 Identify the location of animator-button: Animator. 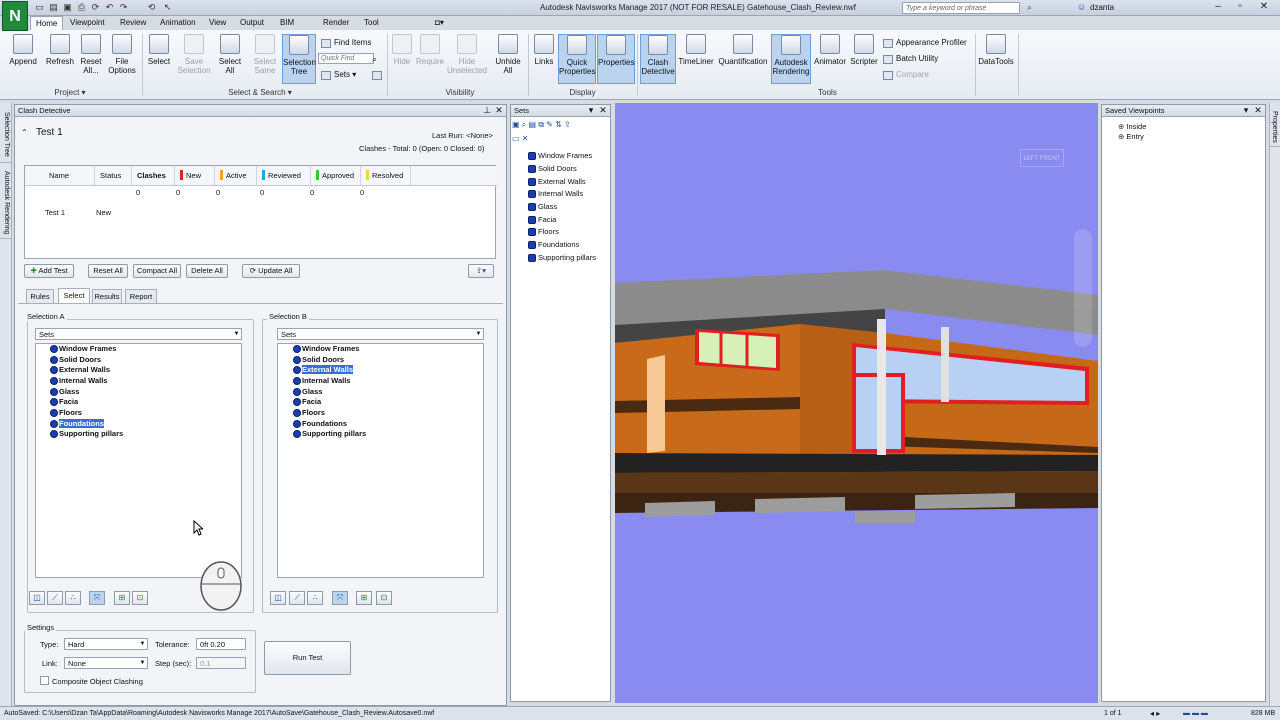
(830, 59).